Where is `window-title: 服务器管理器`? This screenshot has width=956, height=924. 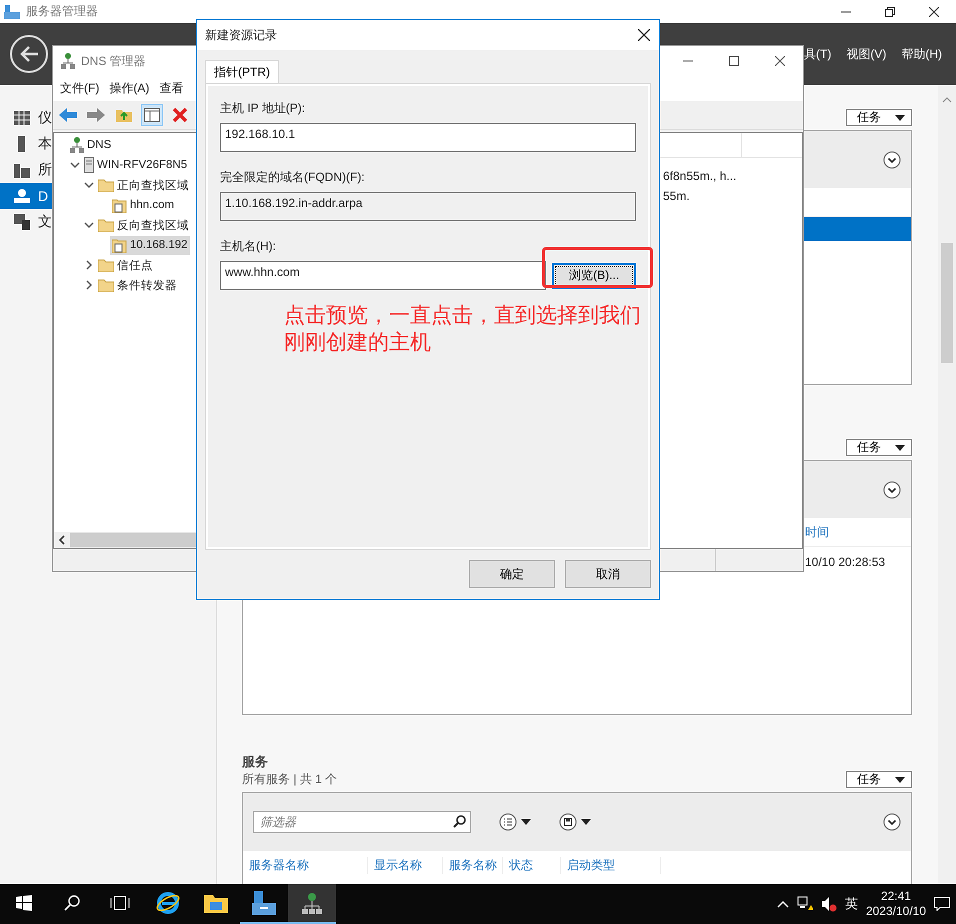 window-title: 服务器管理器 is located at coordinates (62, 11).